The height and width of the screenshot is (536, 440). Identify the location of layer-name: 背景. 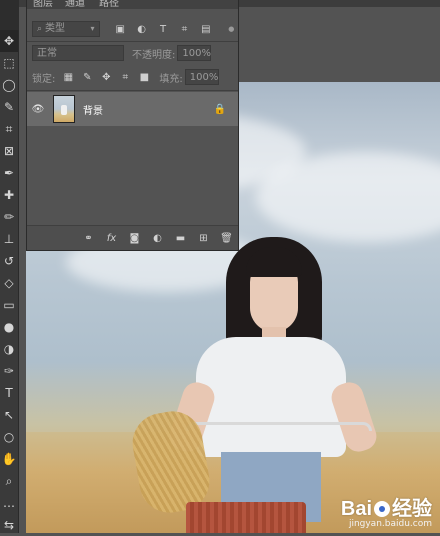
(93, 111).